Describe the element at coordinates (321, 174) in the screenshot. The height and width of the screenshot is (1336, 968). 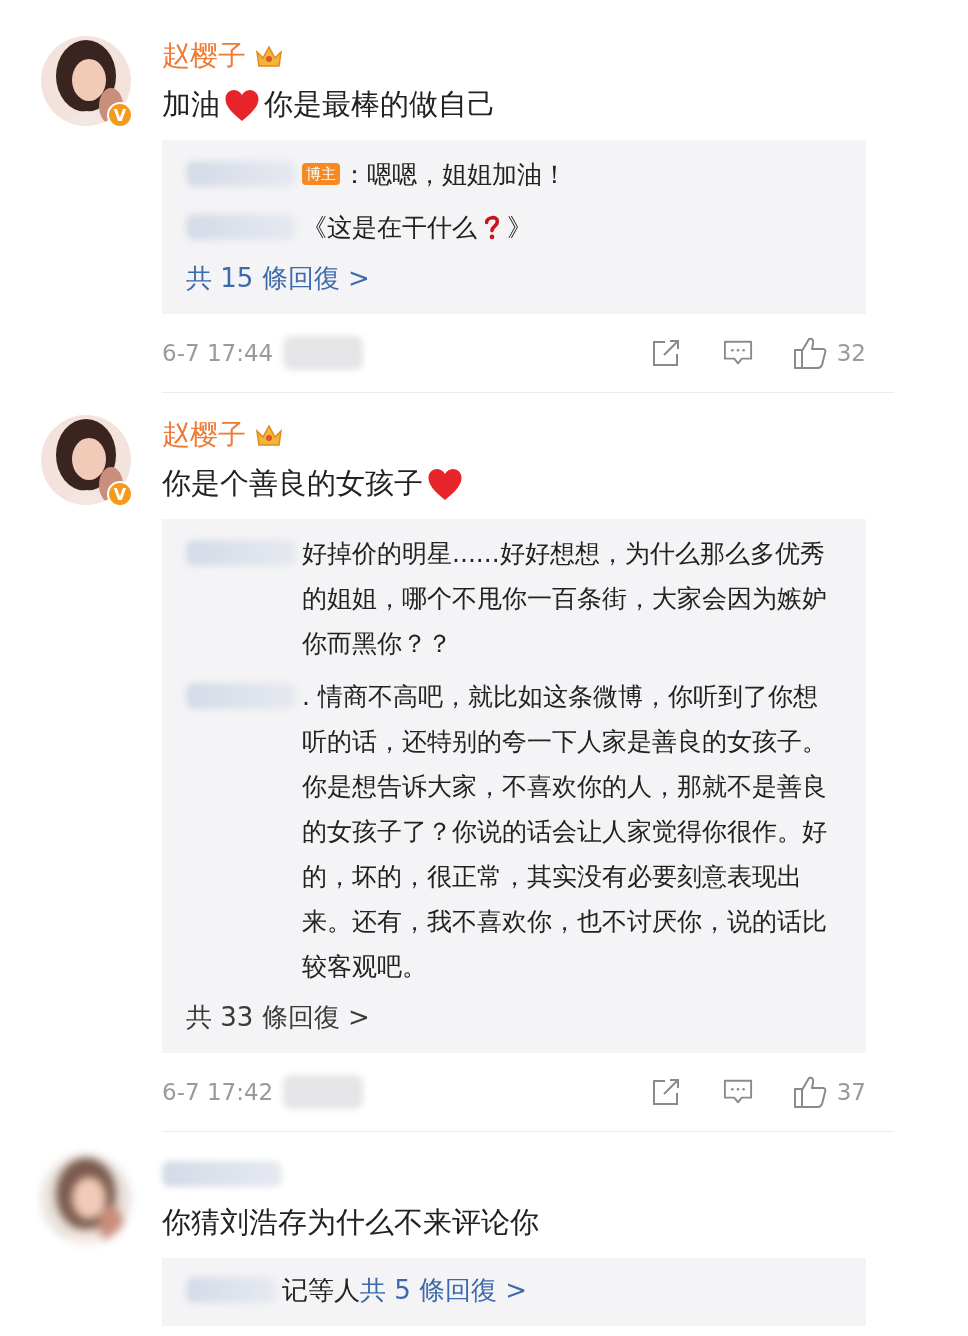
I see `author-badge: 博主` at that location.